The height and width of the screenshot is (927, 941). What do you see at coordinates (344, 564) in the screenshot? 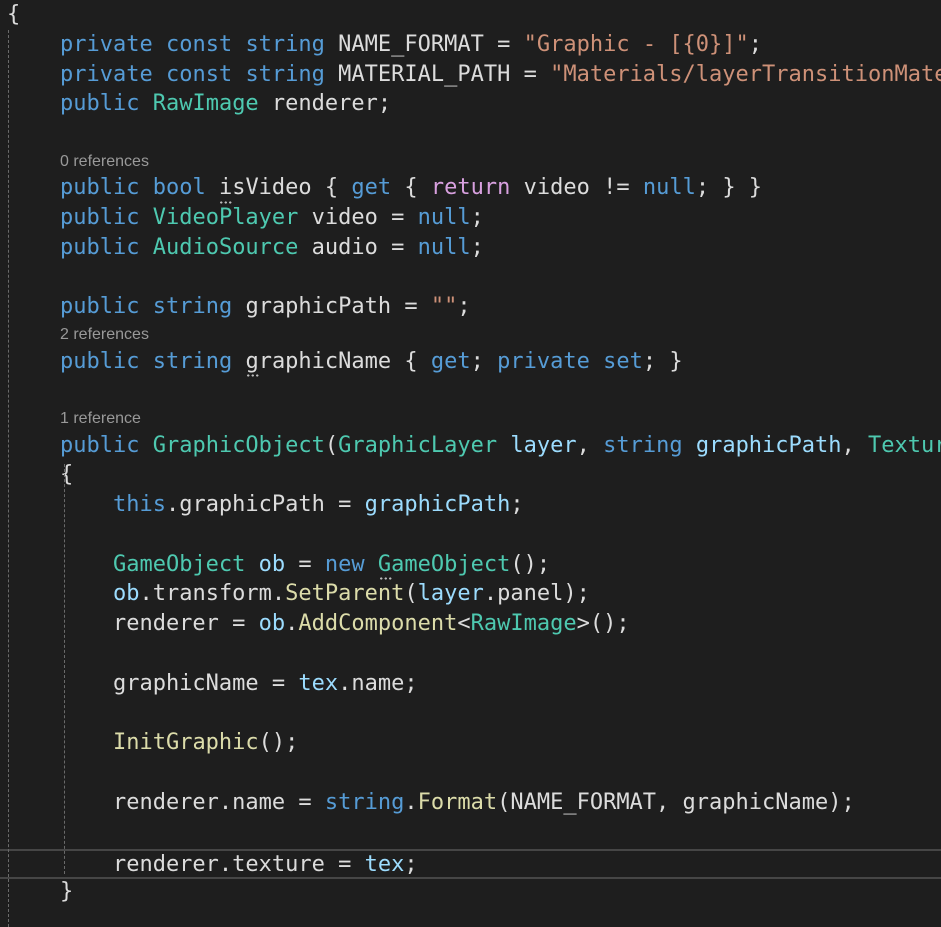
I see `code-token: new` at bounding box center [344, 564].